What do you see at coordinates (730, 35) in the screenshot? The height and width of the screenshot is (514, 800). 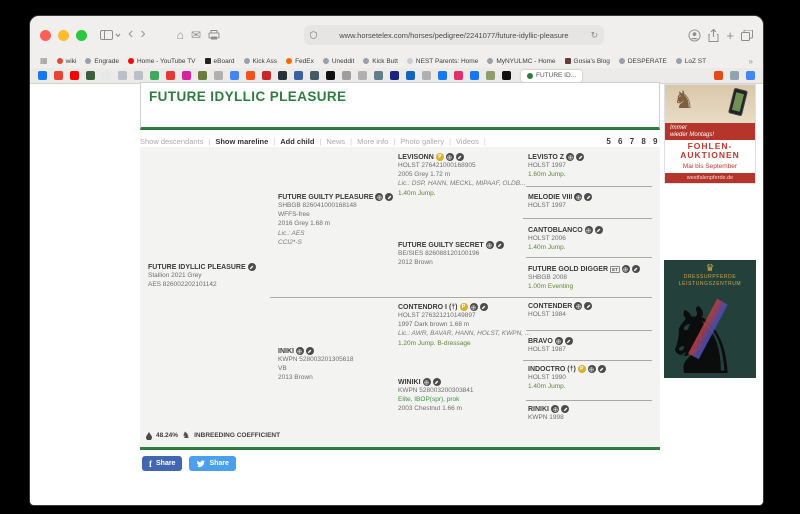 I see `new-tab-button: +` at bounding box center [730, 35].